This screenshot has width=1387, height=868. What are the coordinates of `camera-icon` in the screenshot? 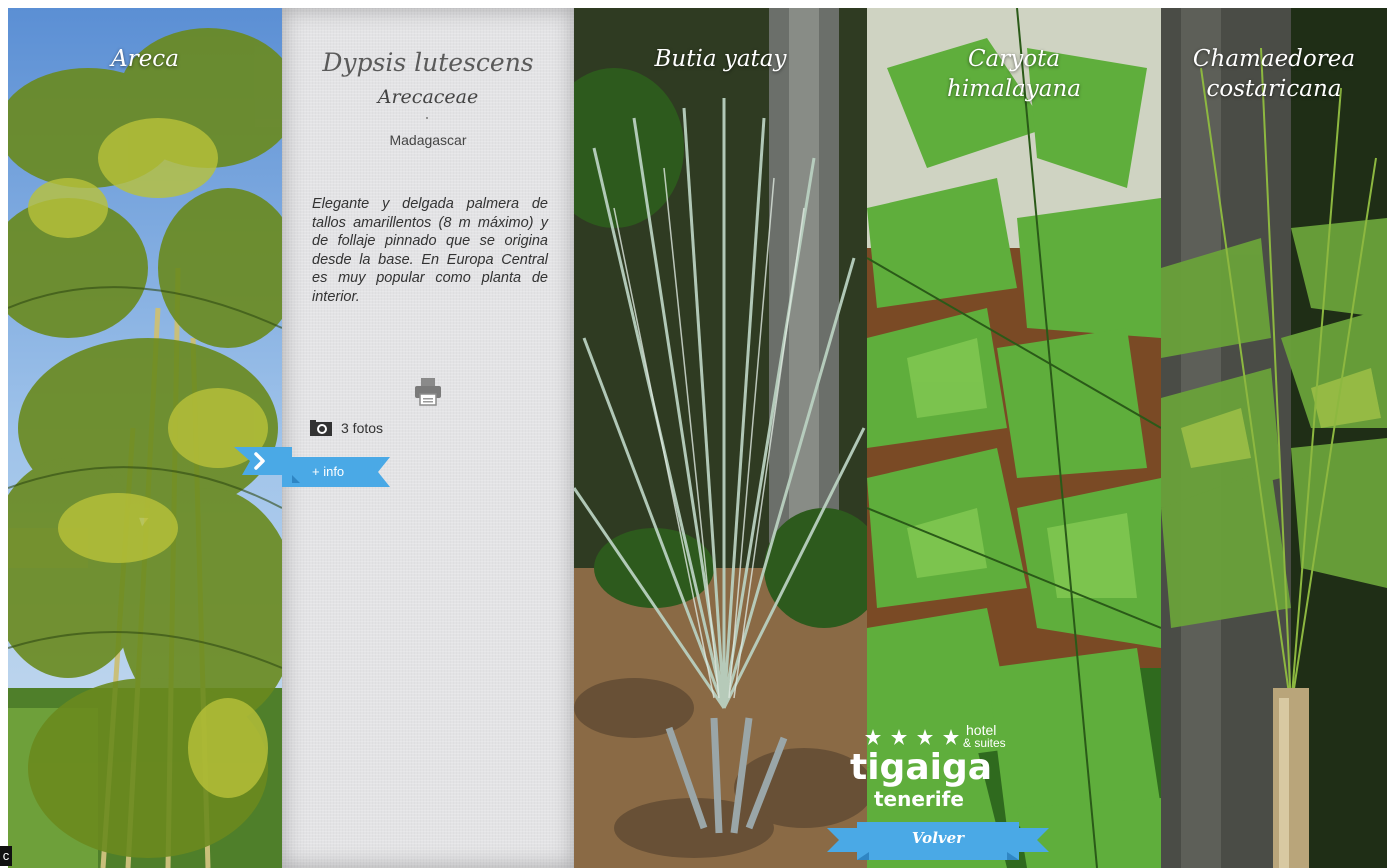 It's located at (321, 428).